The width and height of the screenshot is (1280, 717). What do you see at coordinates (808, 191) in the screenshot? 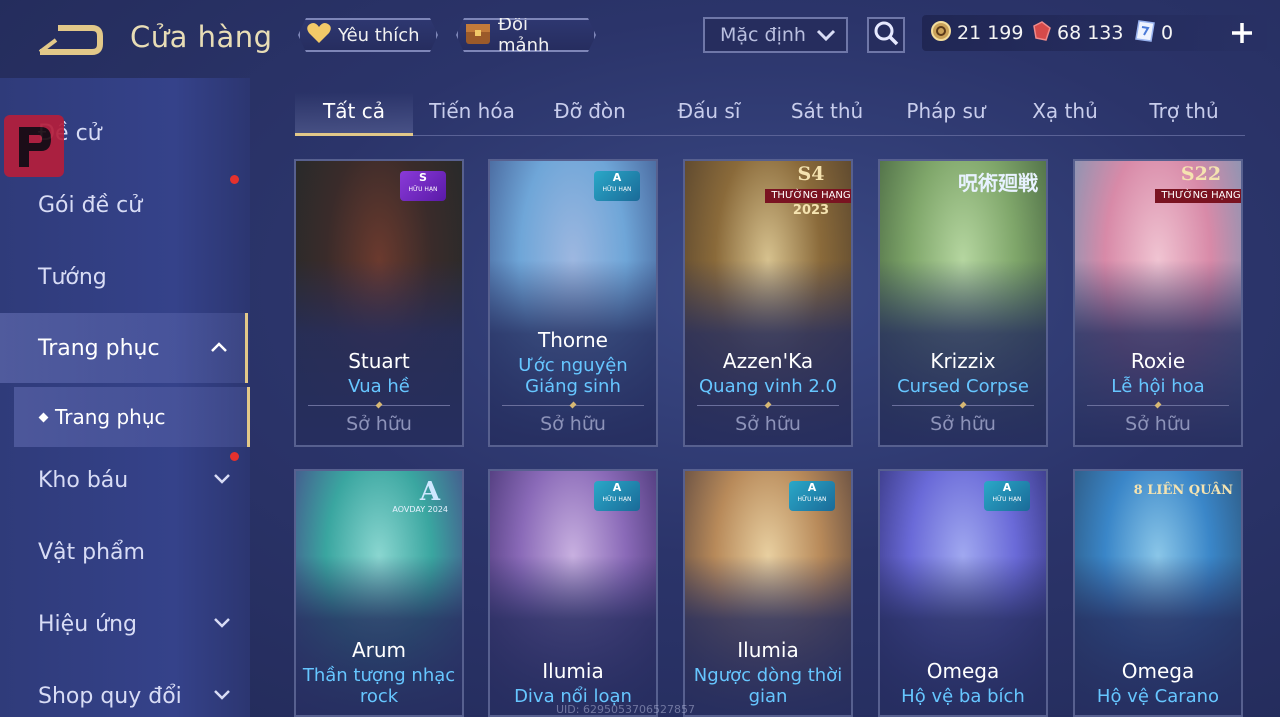
I see `ranked-season-banner: S4 THƯỜNG HẠNG 2023` at bounding box center [808, 191].